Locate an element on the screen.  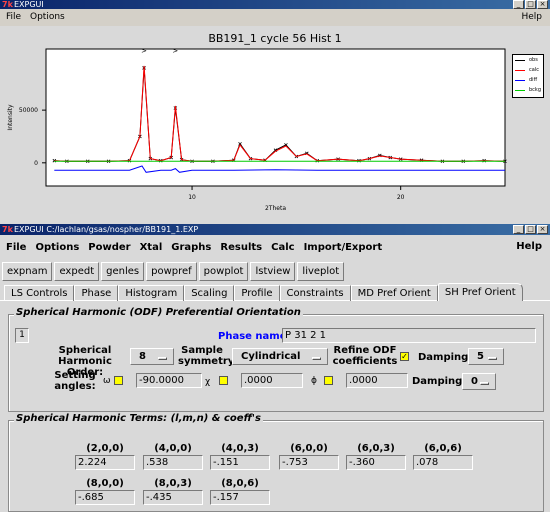
x-tick-label: 20 is located at coordinates (401, 197).